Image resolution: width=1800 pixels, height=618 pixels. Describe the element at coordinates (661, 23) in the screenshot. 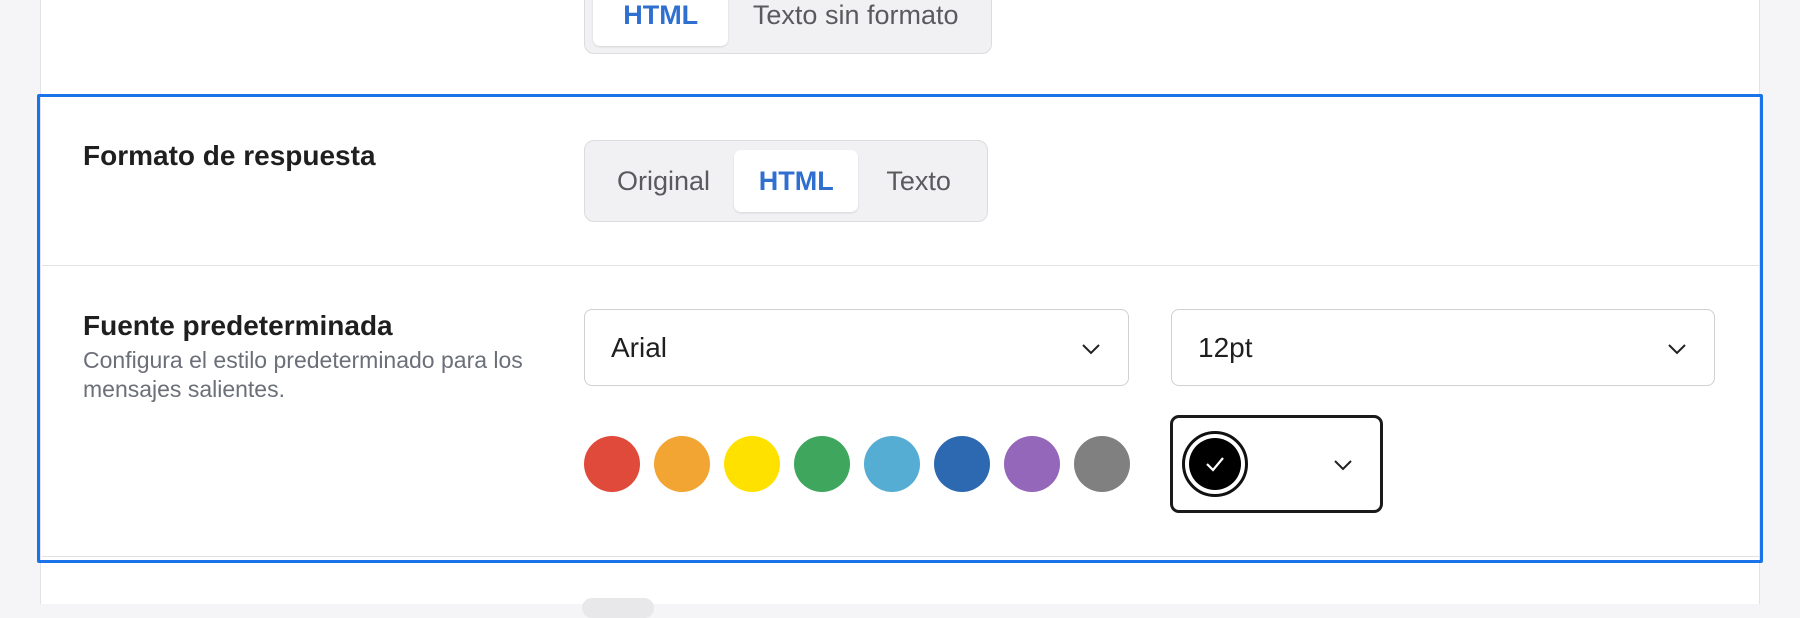

I see `format-option-html: HTML` at that location.